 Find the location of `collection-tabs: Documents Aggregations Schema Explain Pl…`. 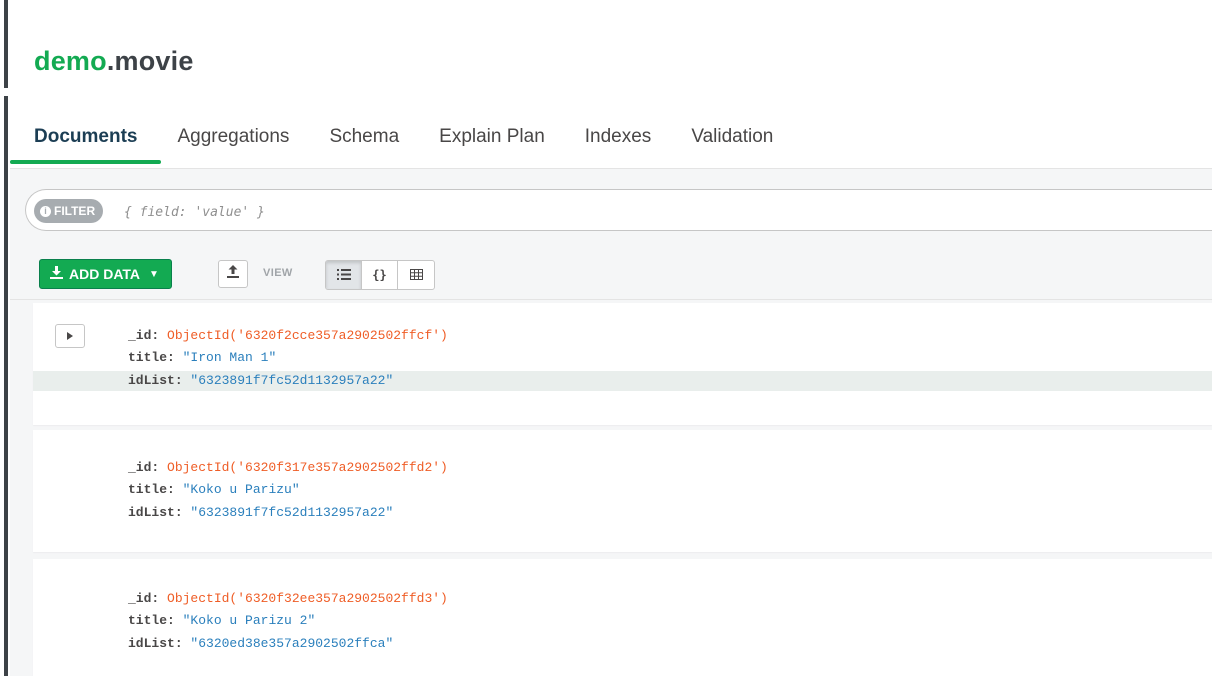

collection-tabs: Documents Aggregations Schema Explain Pl… is located at coordinates (411, 143).